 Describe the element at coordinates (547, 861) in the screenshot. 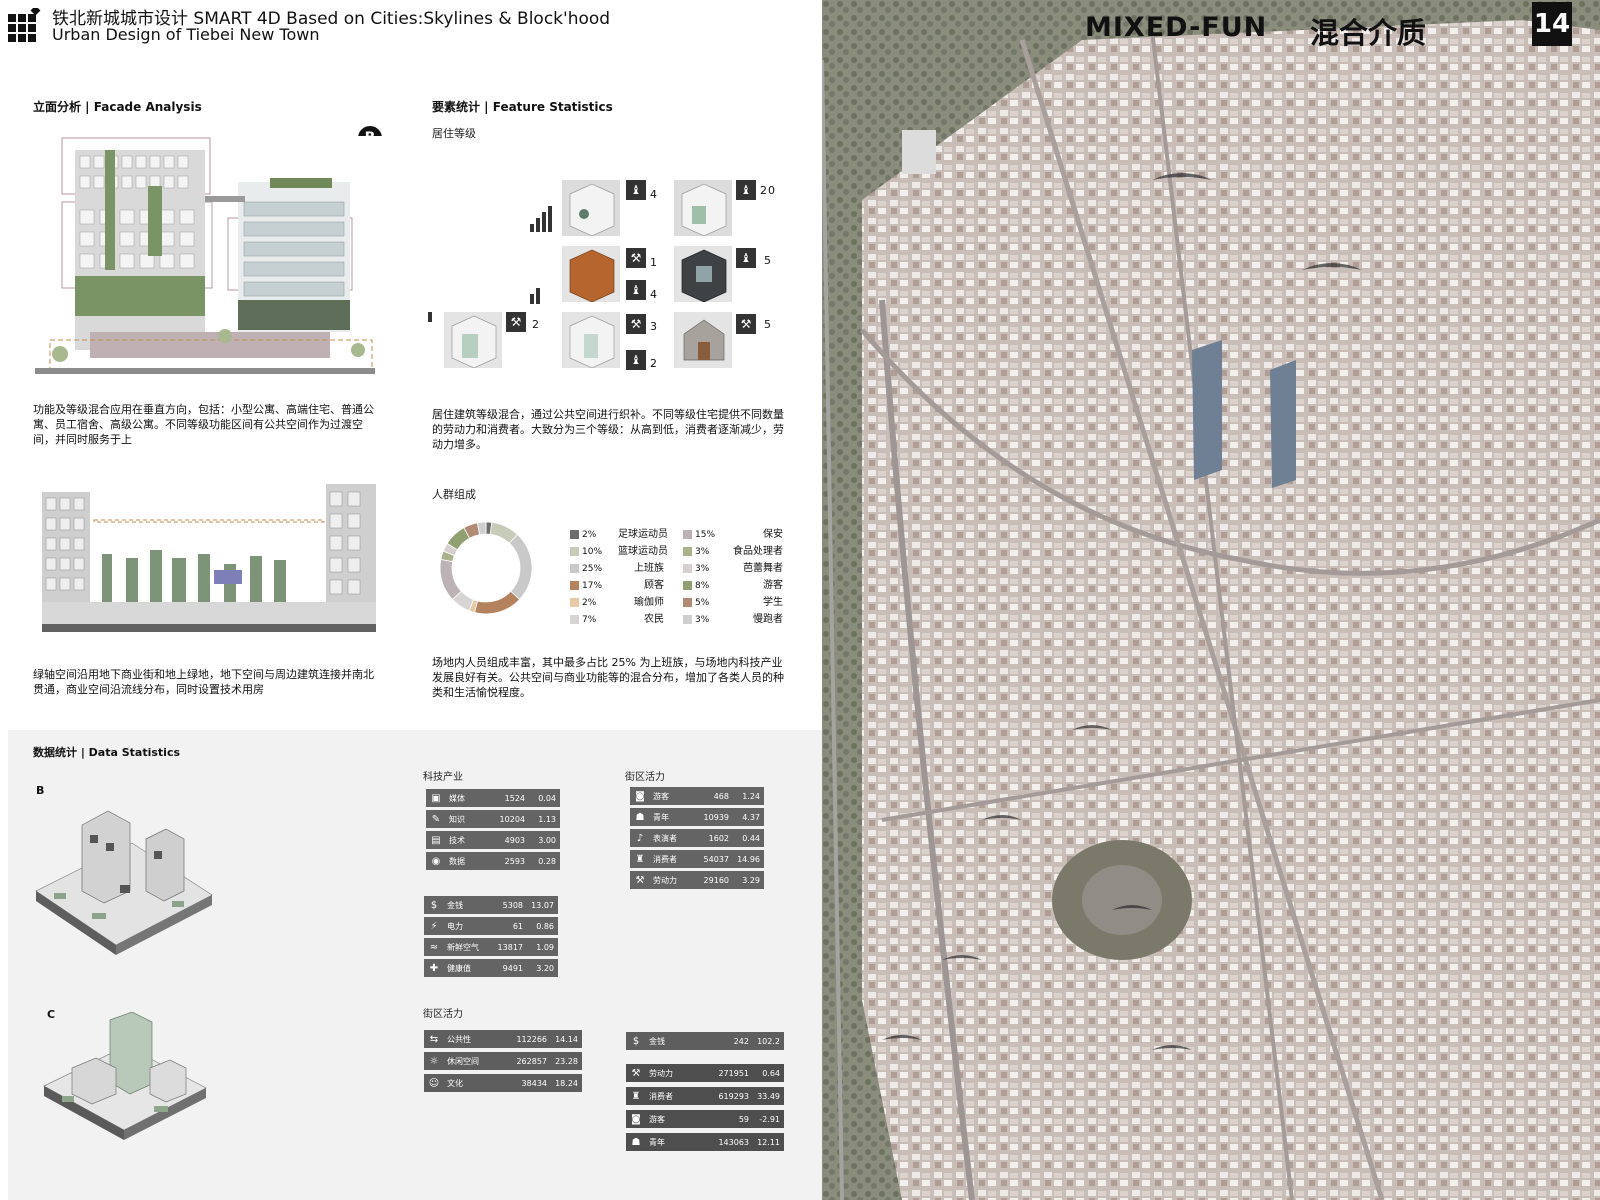

I see `stat-rate: 0.28` at that location.